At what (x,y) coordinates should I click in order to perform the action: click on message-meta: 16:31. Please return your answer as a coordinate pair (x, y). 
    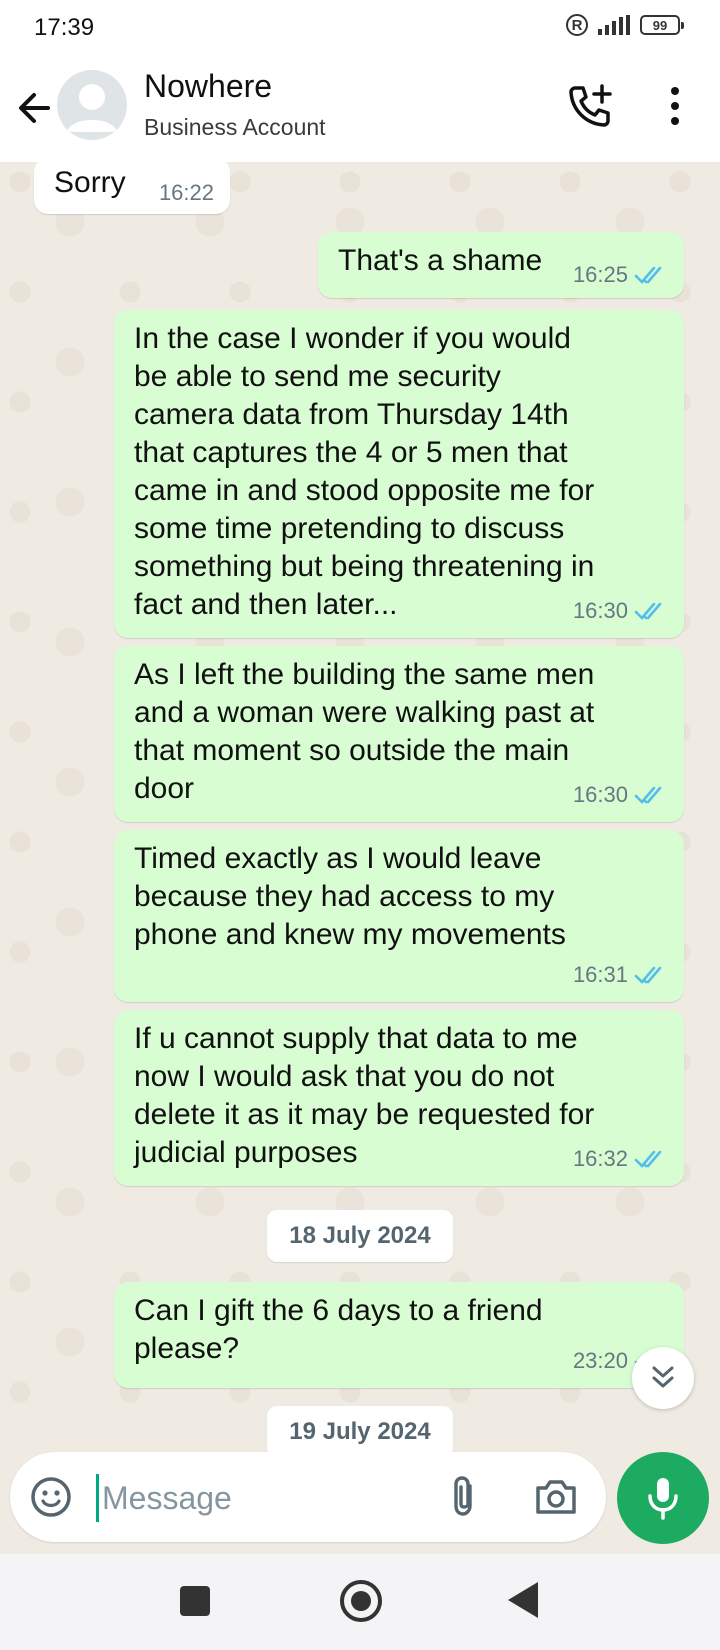
    Looking at the image, I should click on (620, 975).